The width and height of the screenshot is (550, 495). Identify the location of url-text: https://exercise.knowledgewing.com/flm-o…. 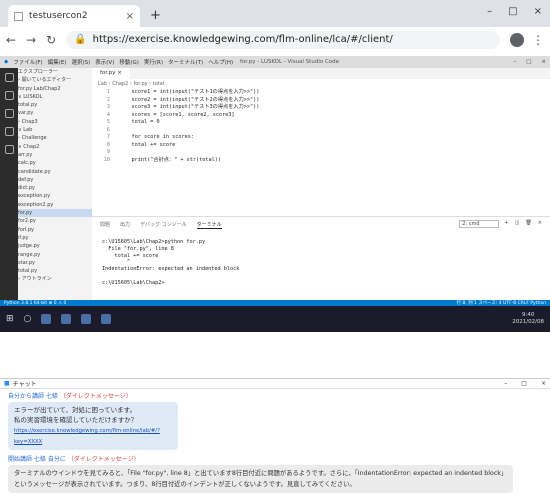
(242, 39).